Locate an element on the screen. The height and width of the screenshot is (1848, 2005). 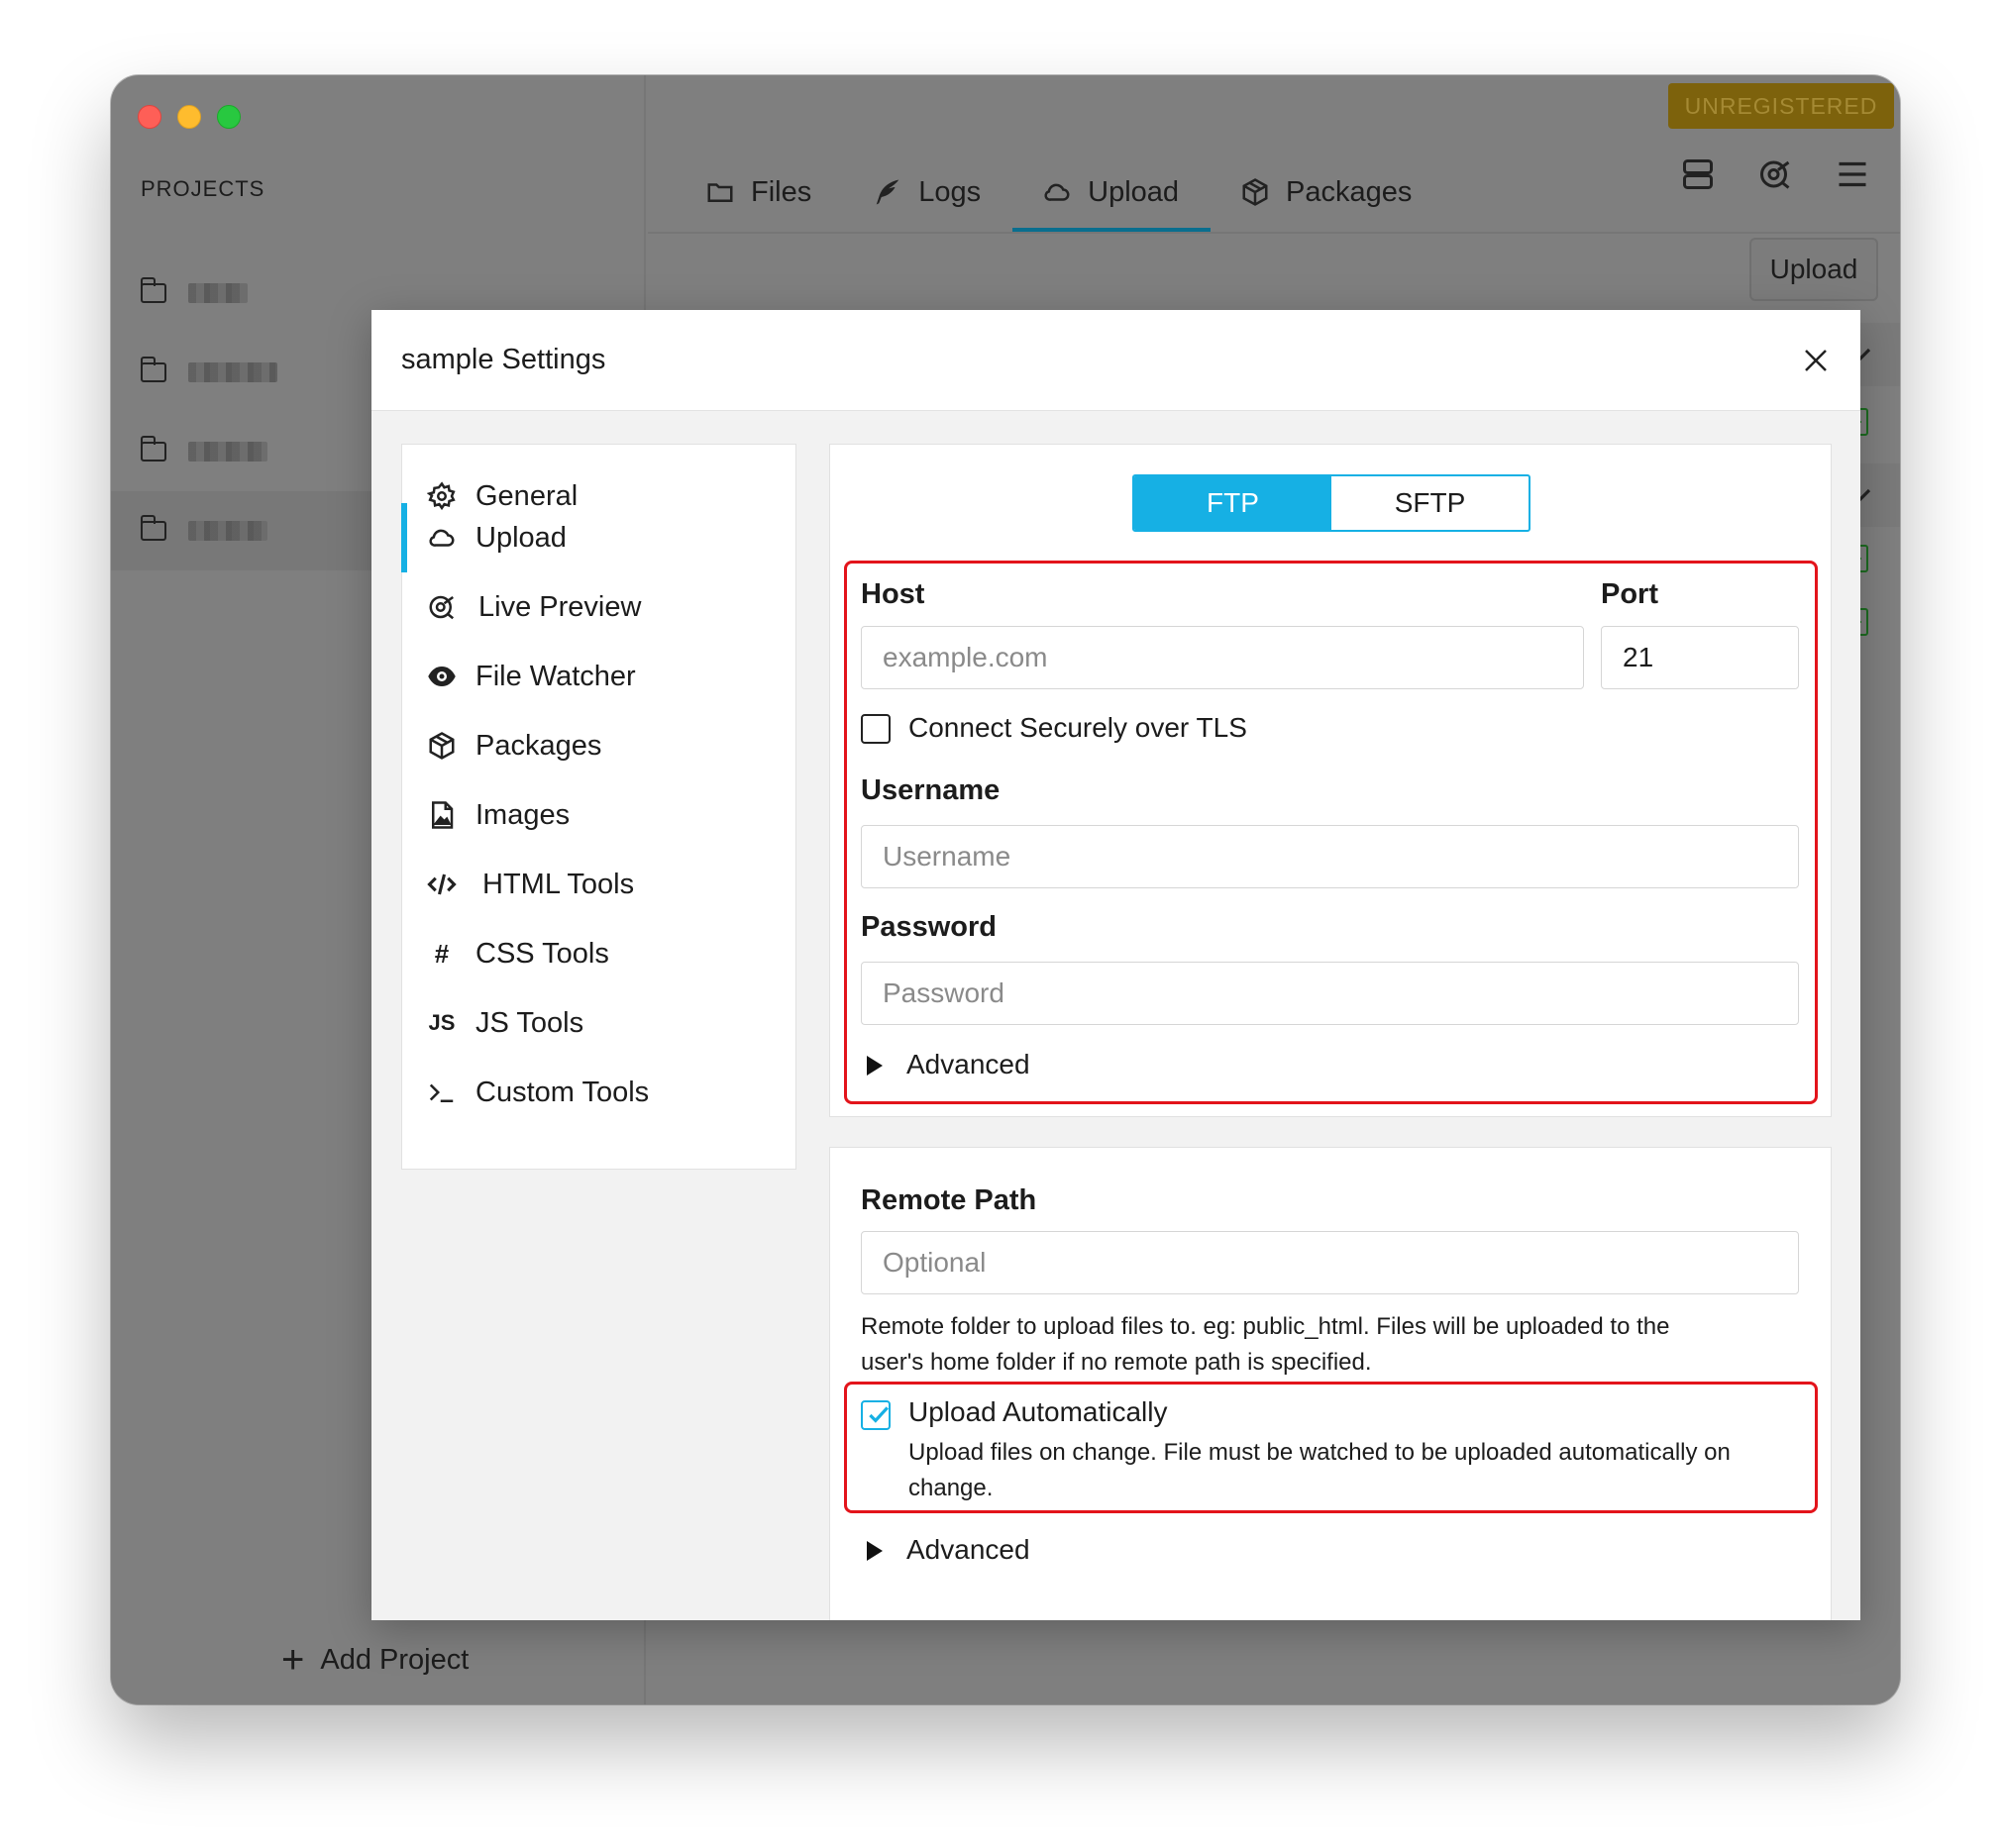
nav-item-custom-tools: Custom Tools is located at coordinates (598, 1092).